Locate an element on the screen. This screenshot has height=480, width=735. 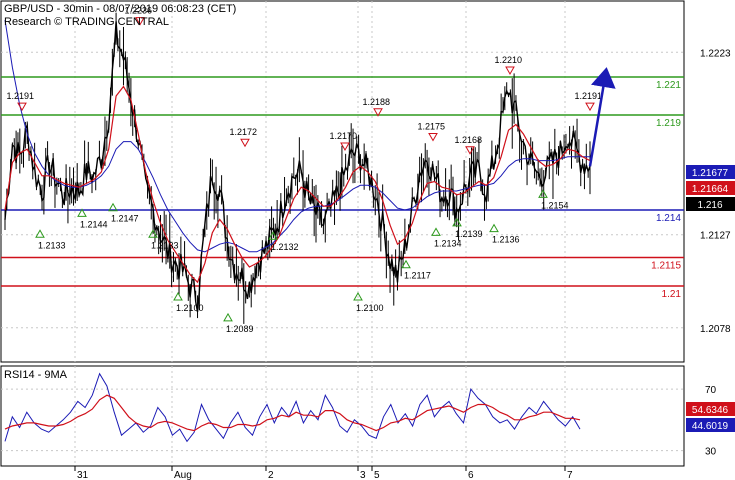
x-tick-label-0: 31 is located at coordinates (83, 475).